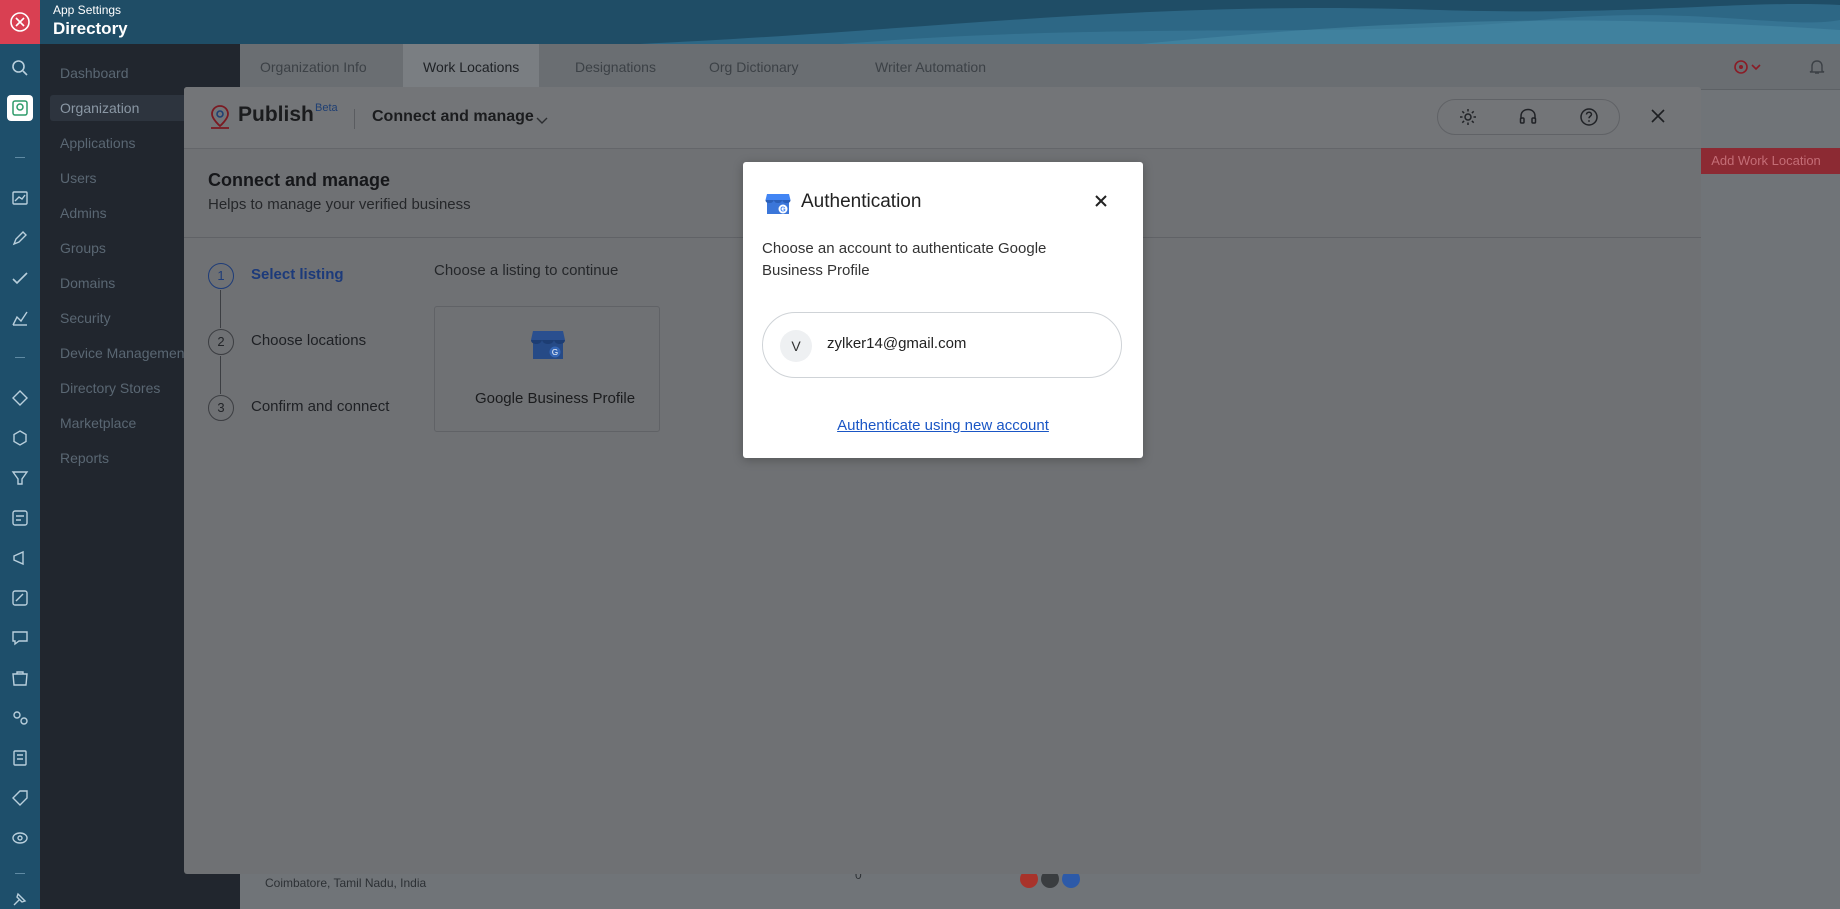 This screenshot has width=1840, height=909. I want to click on listing-label: Google Business Profile, so click(555, 398).